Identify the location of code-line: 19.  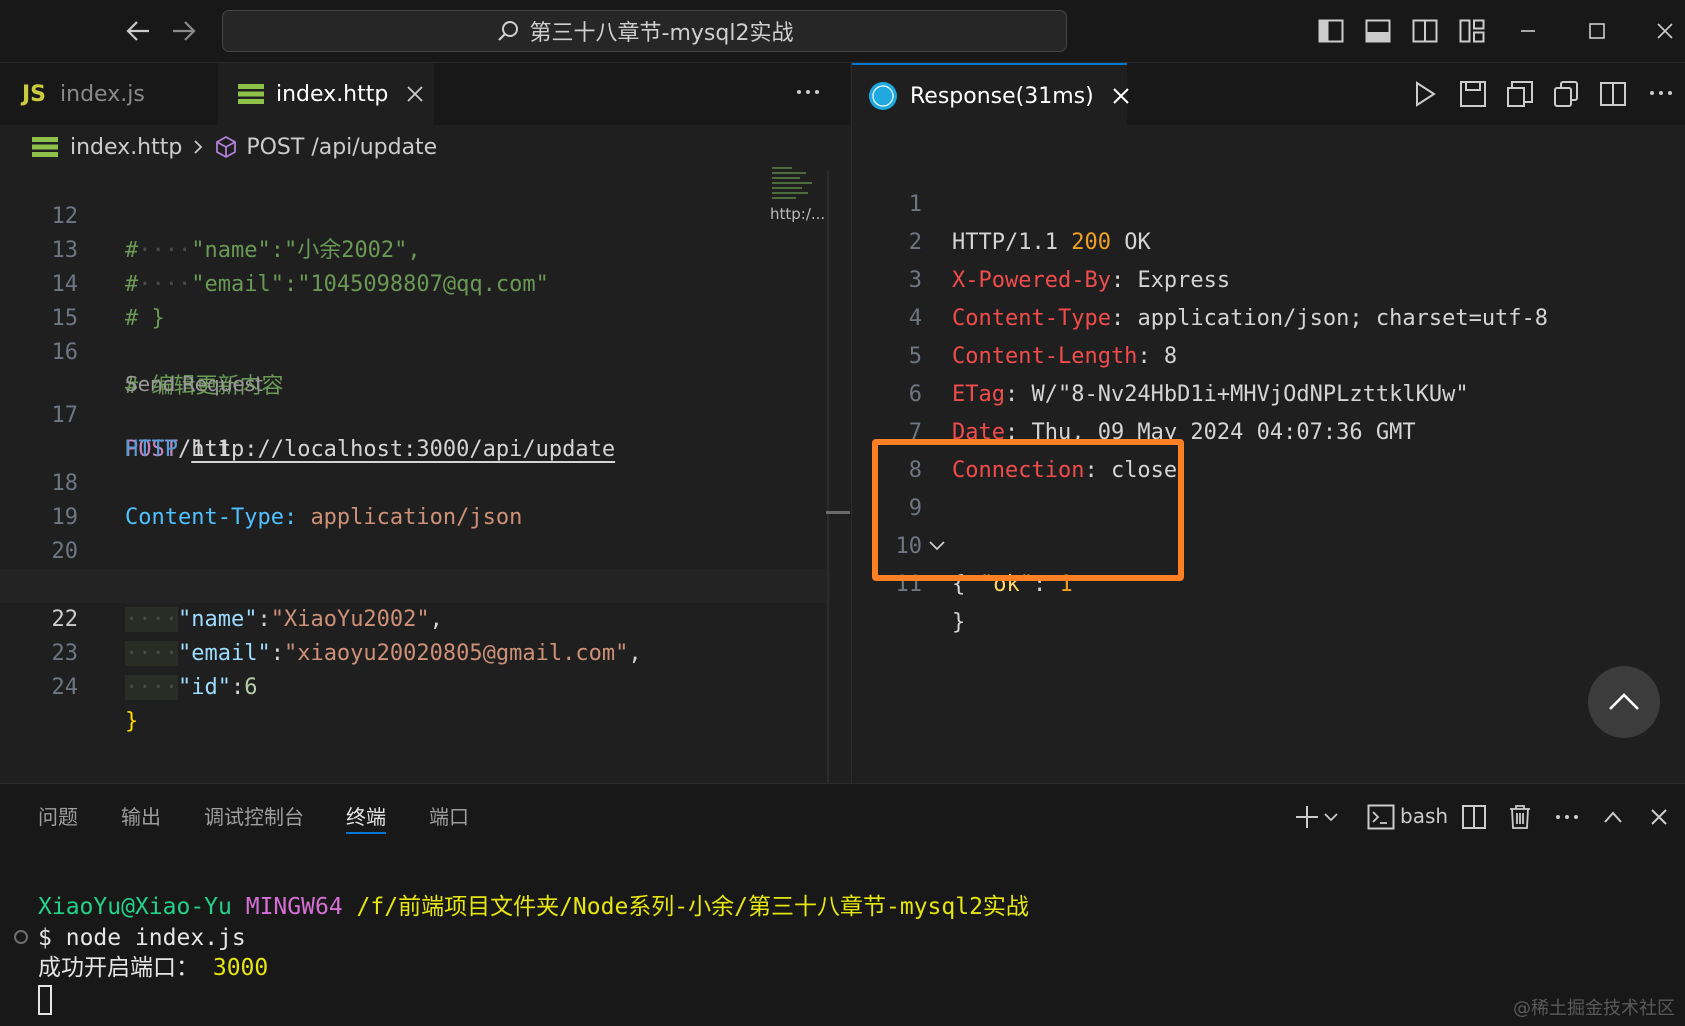
(415, 498).